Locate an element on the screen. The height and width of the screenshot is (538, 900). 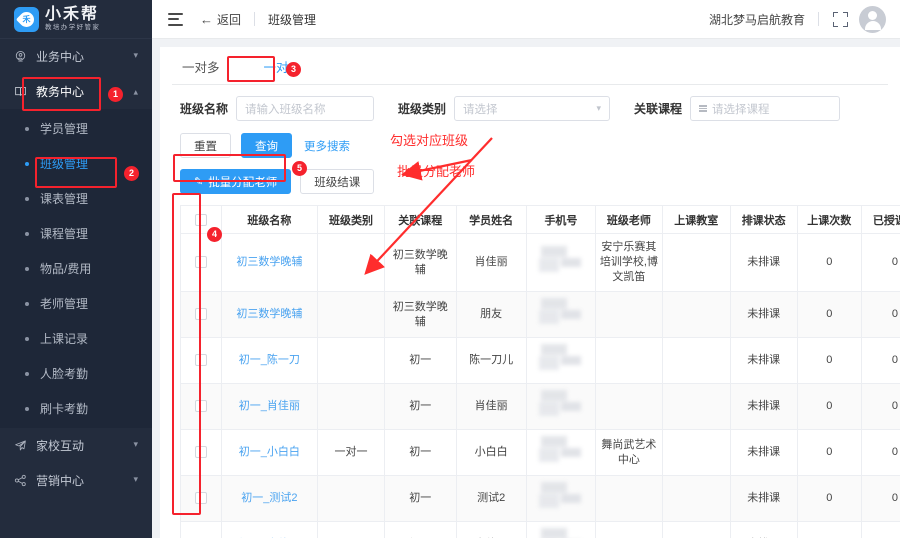
sidebar-item-course-management: 课程管理 is located at coordinates (76, 233).